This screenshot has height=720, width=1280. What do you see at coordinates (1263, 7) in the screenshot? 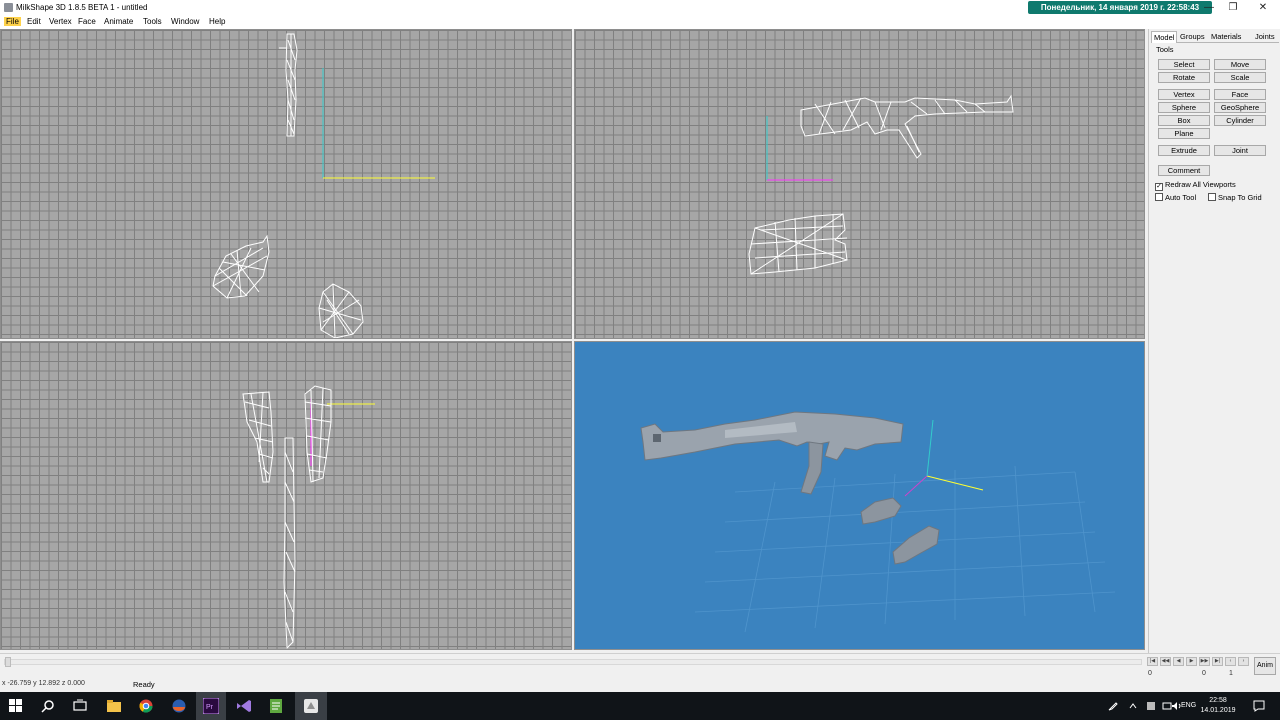
I see `close-button: ✕` at bounding box center [1263, 7].